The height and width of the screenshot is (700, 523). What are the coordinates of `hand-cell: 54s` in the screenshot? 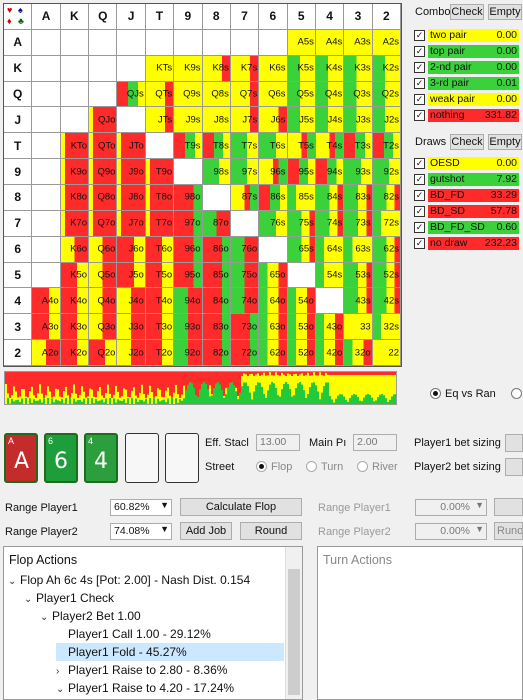 It's located at (330, 275).